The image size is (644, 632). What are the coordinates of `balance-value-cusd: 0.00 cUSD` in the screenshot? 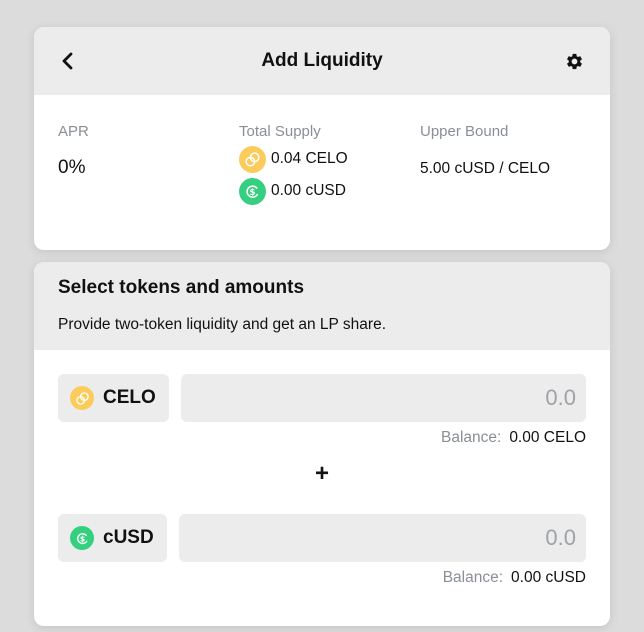 It's located at (548, 577).